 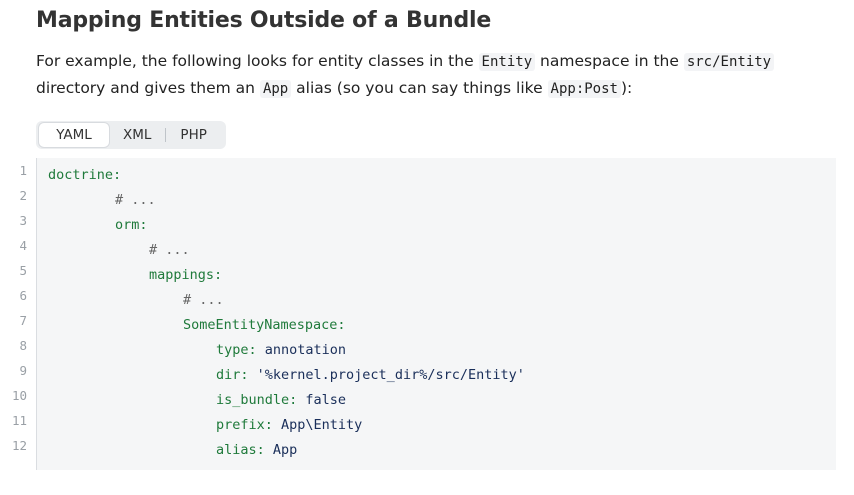 What do you see at coordinates (23, 320) in the screenshot?
I see `line-number: 7` at bounding box center [23, 320].